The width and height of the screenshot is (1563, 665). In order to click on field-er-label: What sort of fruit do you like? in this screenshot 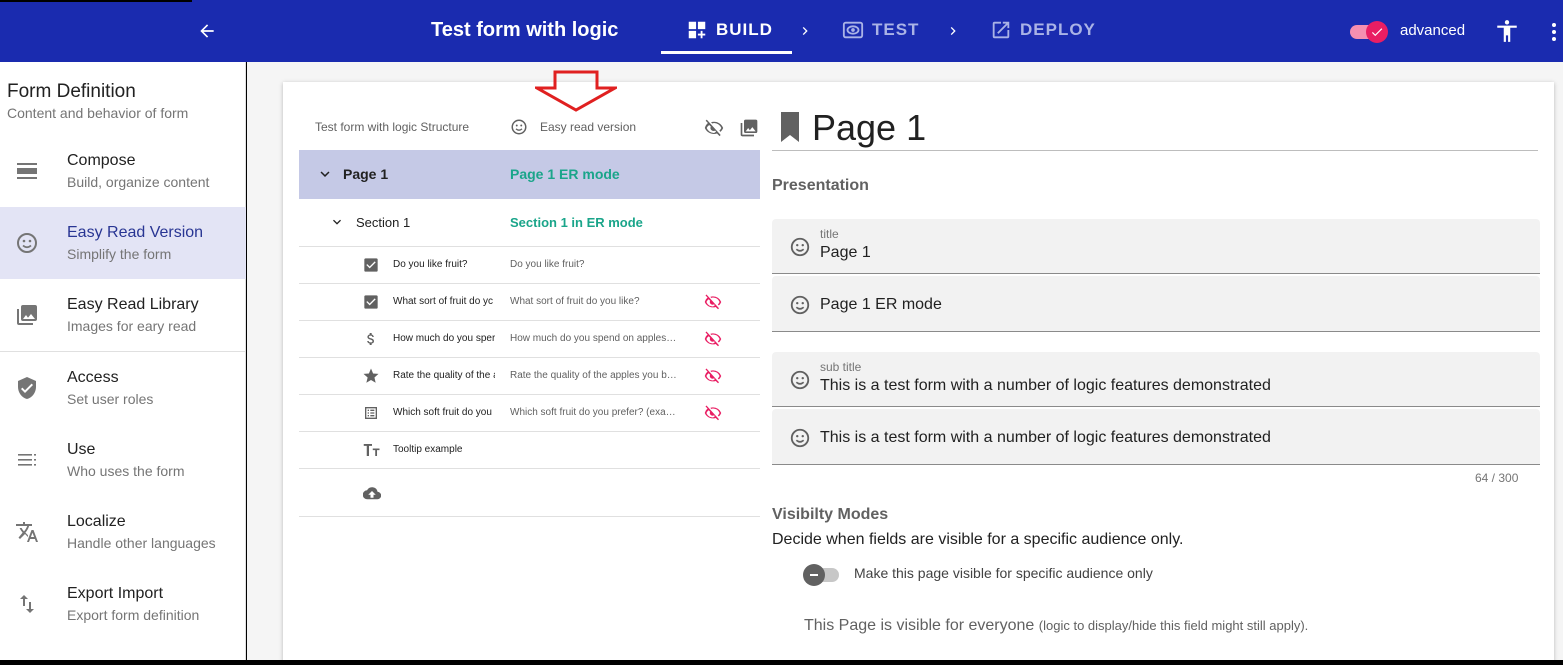, I will do `click(575, 301)`.